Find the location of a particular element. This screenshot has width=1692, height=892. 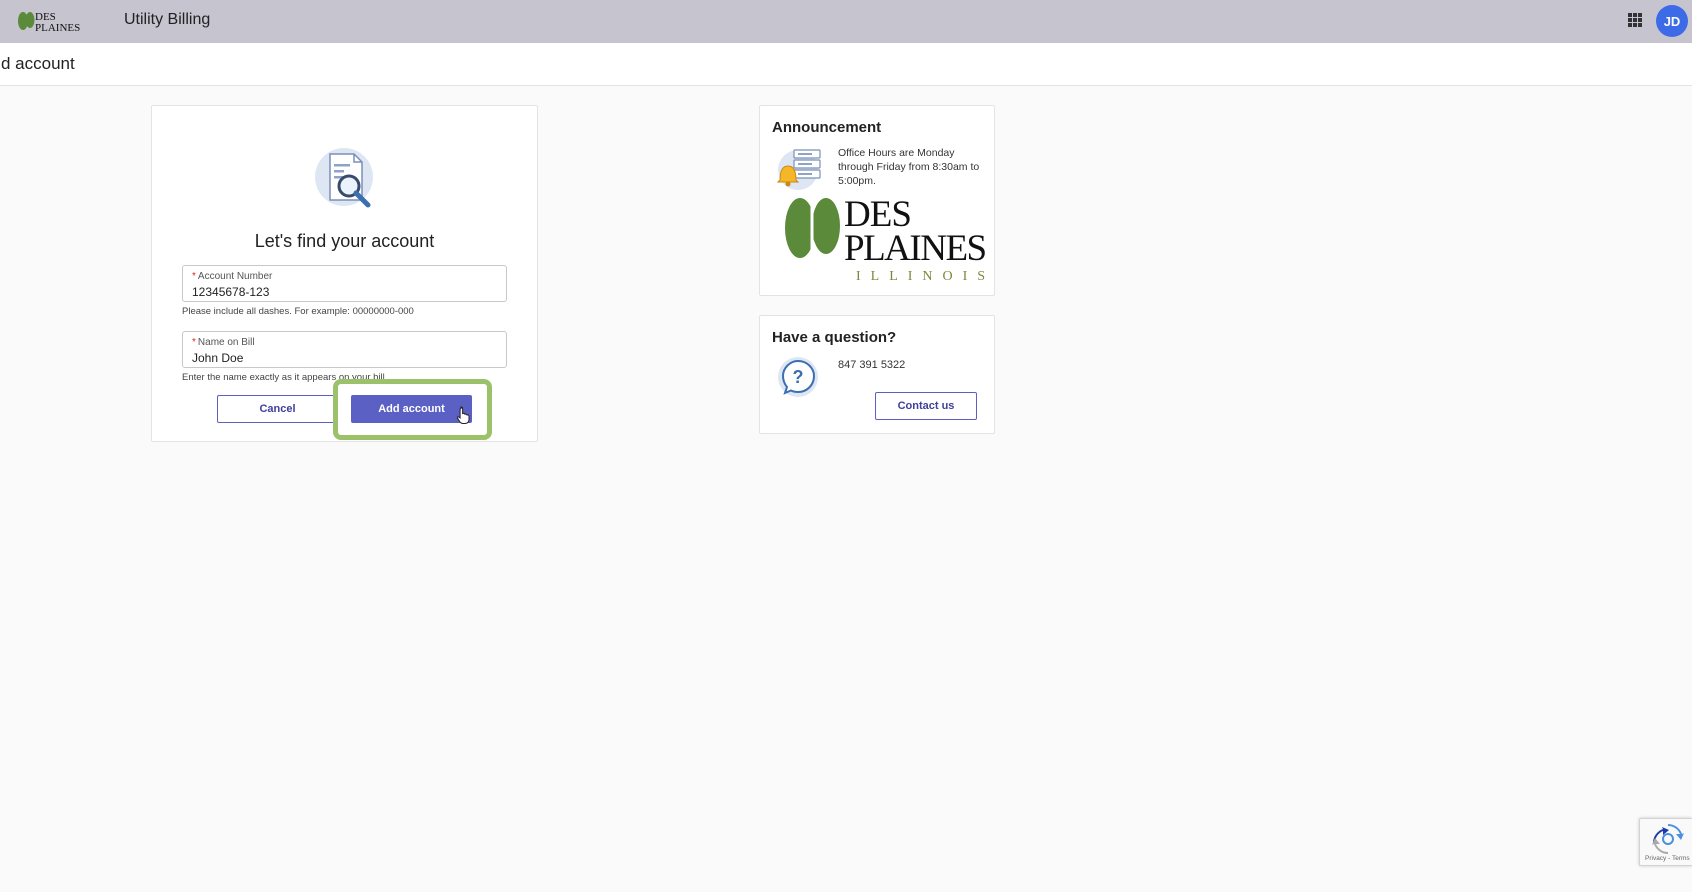

des-plaines-brand-logo: DES PLAINES ILLINOIS is located at coordinates (886, 239).